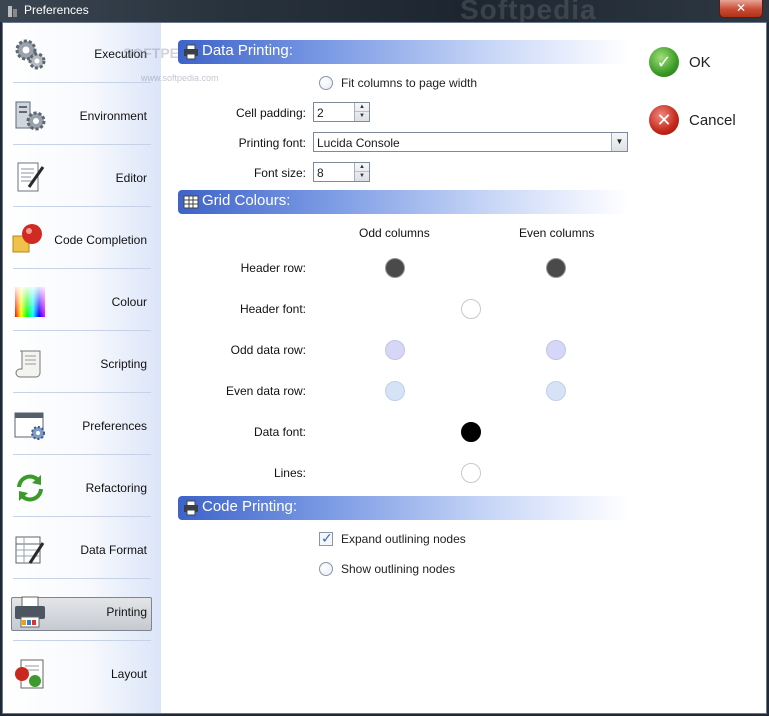 Image resolution: width=769 pixels, height=716 pixels. I want to click on sidebar-item-label: Layout, so click(128, 674).